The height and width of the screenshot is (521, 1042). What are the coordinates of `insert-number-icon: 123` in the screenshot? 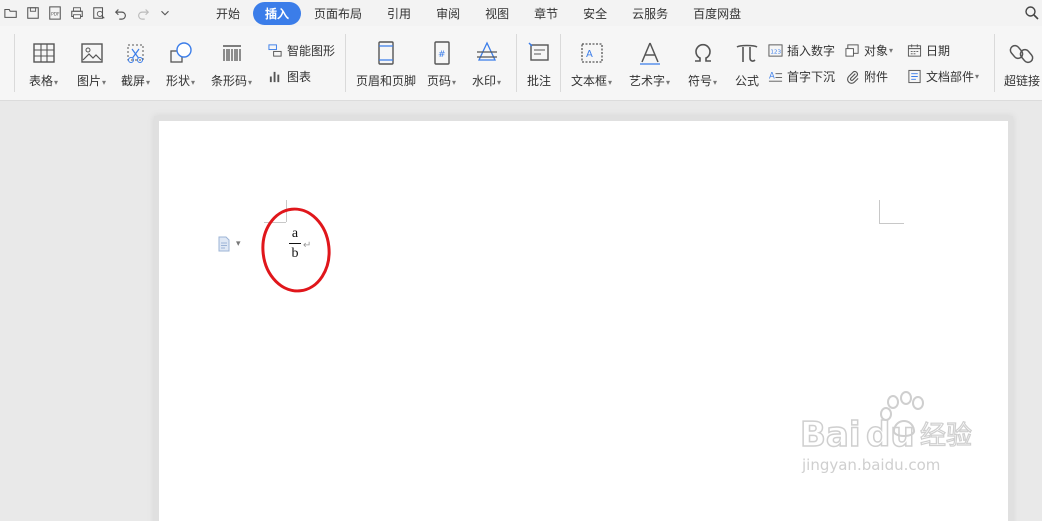 It's located at (775, 50).